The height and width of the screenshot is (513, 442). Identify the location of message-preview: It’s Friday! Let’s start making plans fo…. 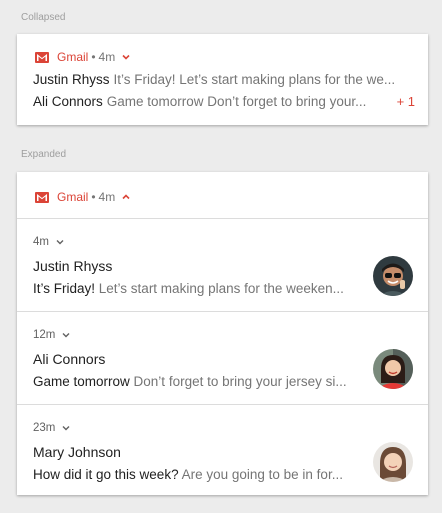
(254, 79).